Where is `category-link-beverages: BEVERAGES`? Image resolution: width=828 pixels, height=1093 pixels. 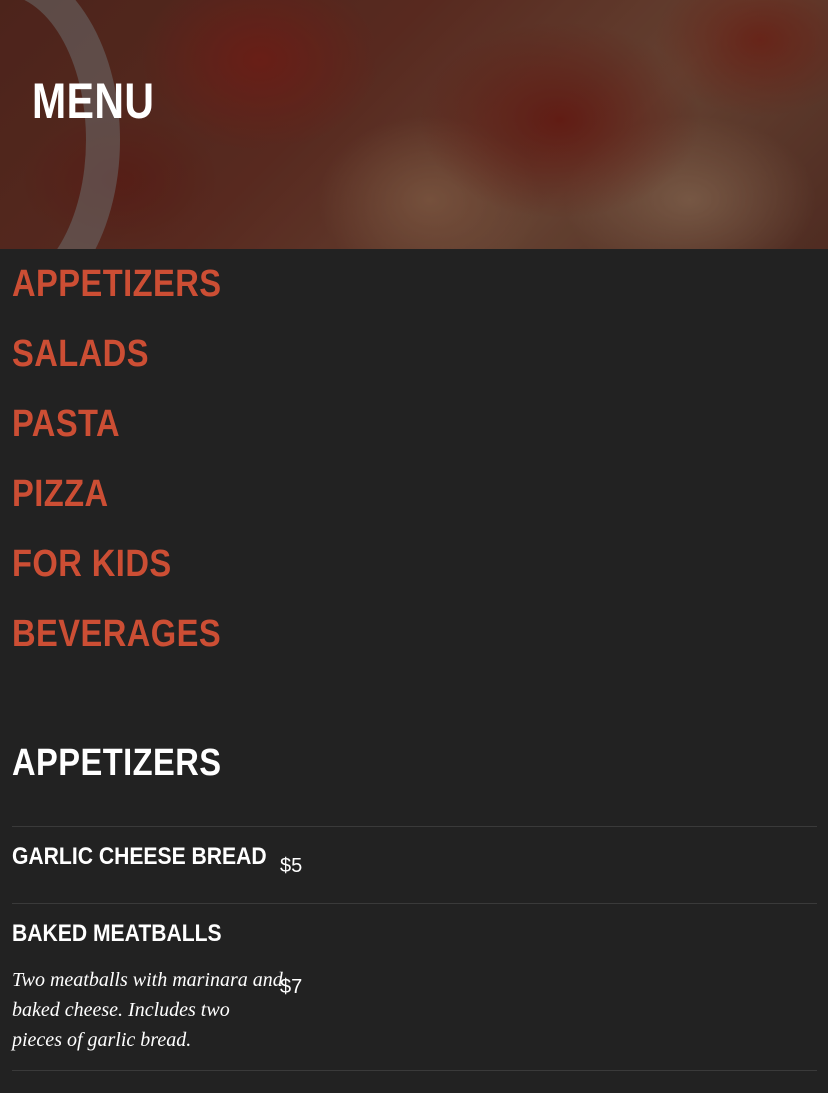 category-link-beverages: BEVERAGES is located at coordinates (117, 647).